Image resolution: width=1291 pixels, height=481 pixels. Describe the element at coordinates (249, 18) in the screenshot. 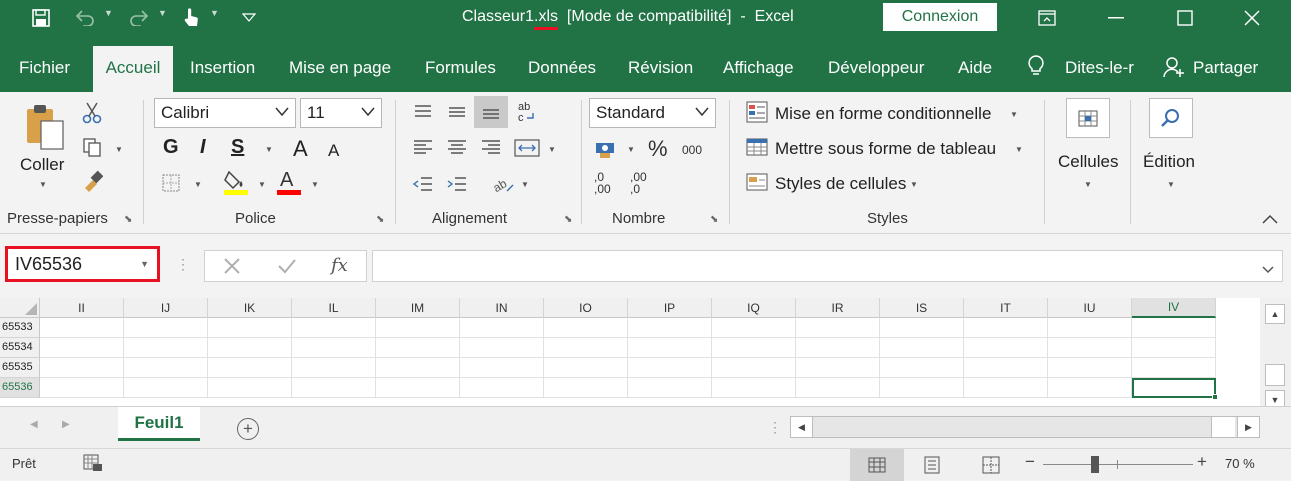

I see `customize-qat-icon` at that location.